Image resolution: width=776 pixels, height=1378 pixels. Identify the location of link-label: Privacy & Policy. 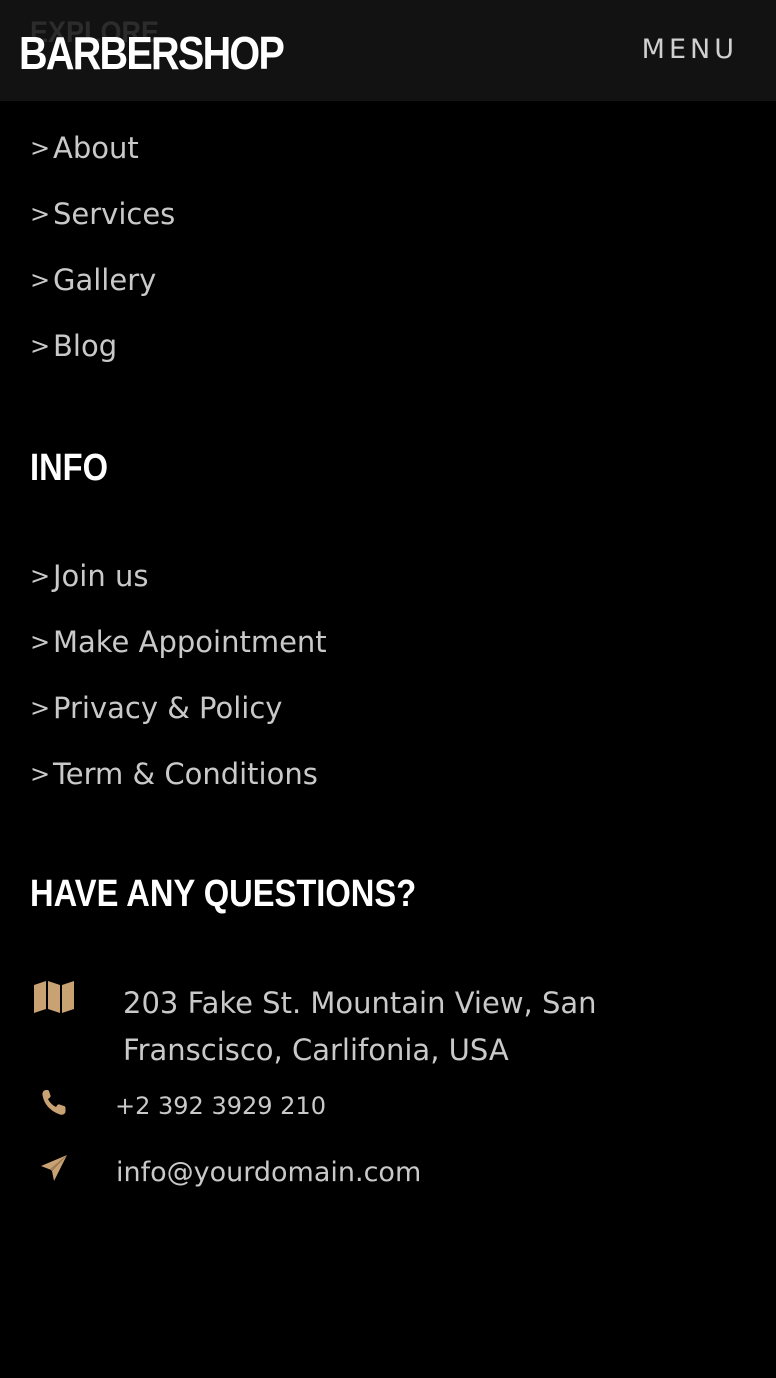
(168, 708).